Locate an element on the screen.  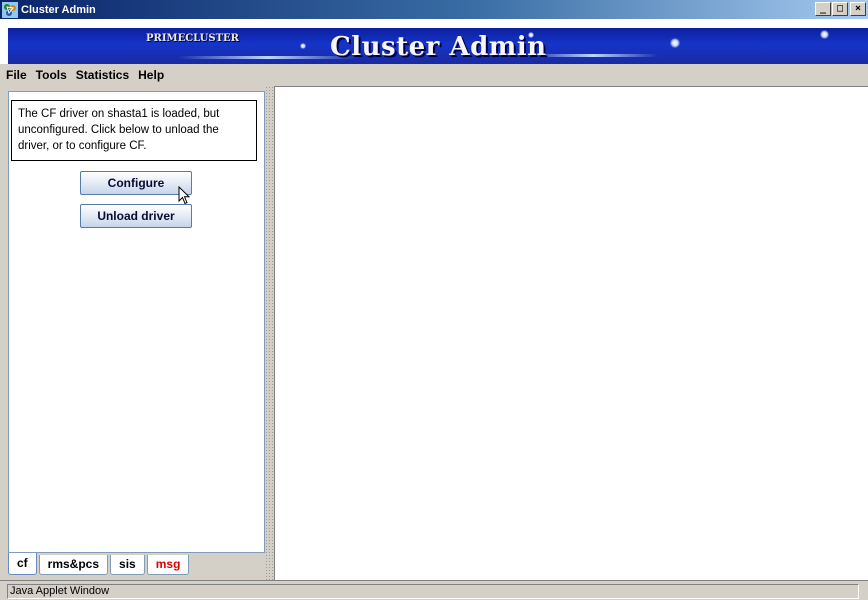
menu-file: File is located at coordinates (16, 75).